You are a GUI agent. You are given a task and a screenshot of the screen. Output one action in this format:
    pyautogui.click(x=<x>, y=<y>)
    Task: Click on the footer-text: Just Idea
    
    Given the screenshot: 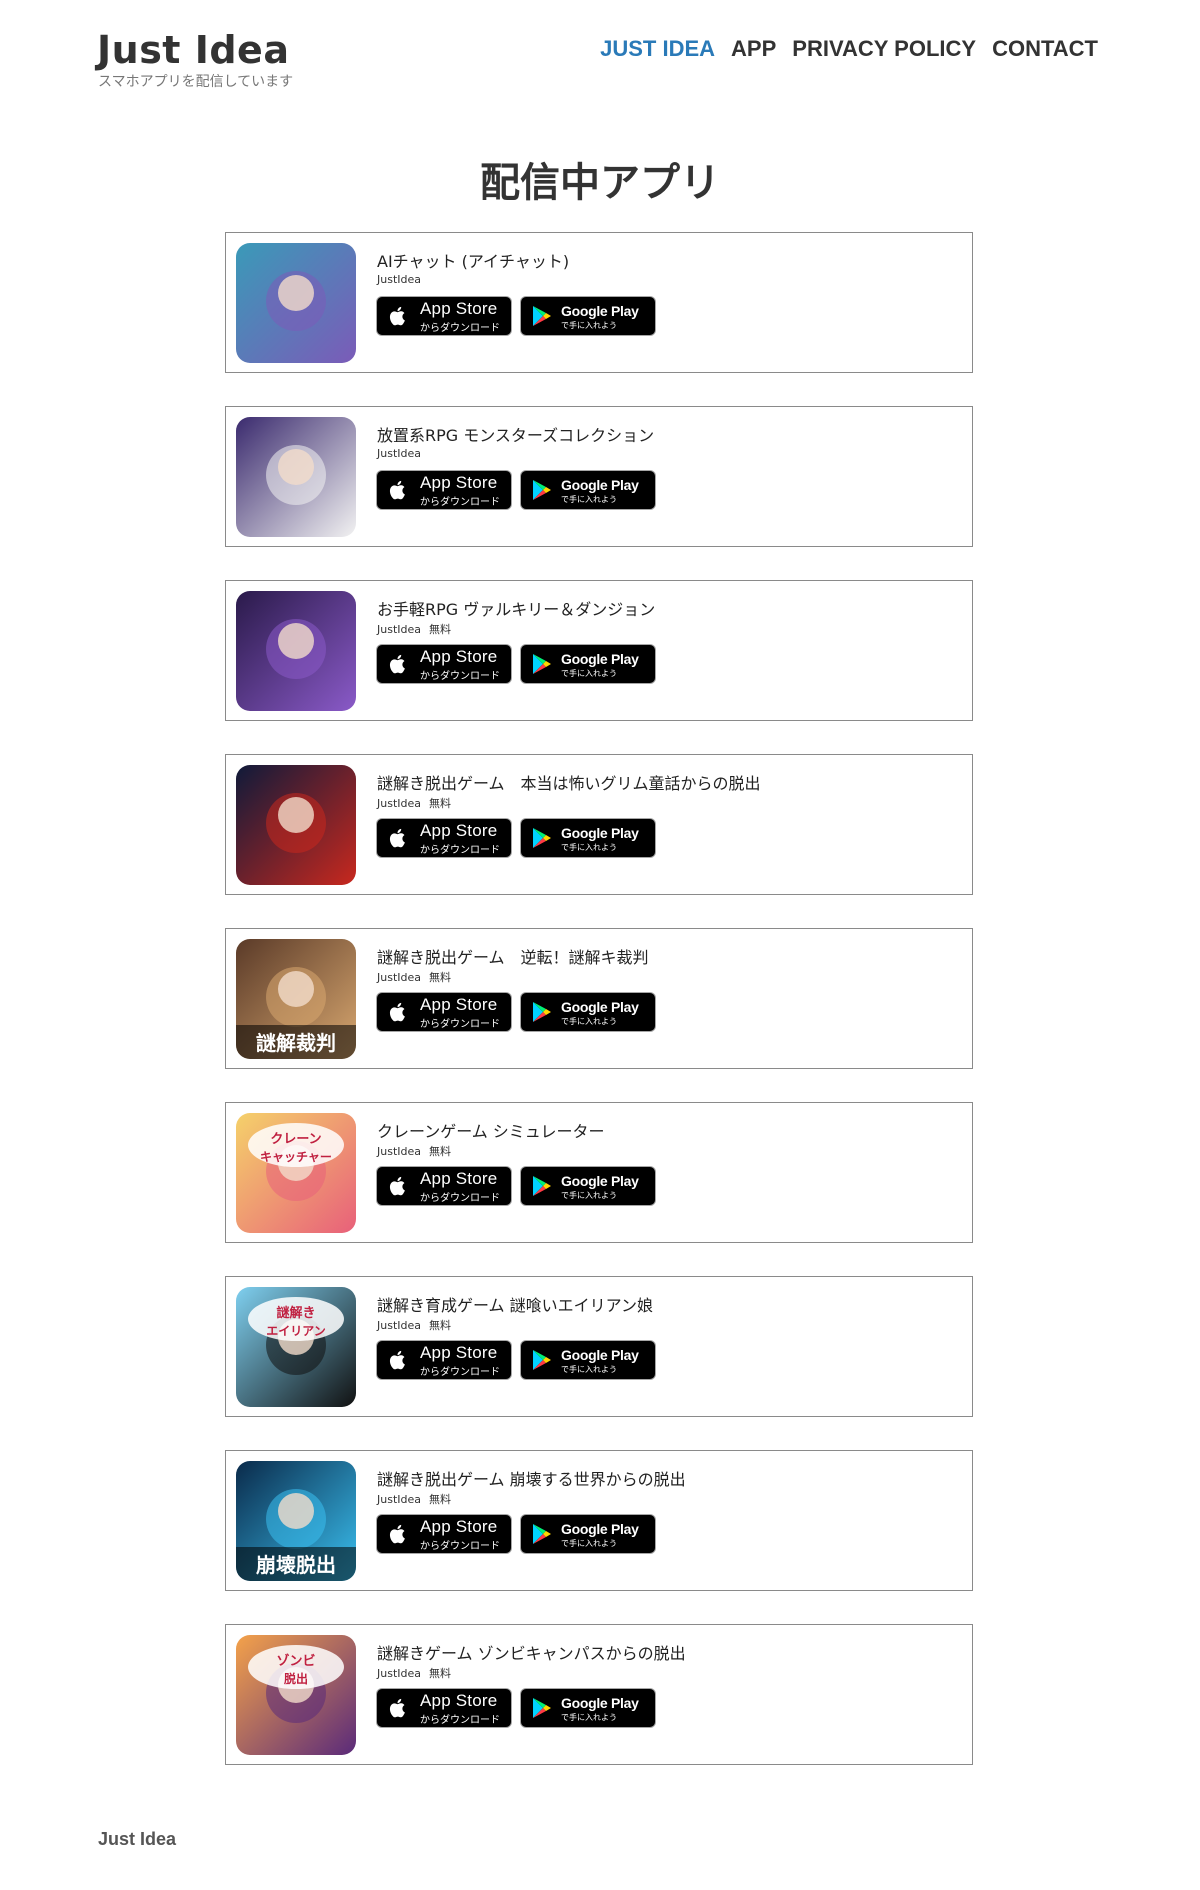 What is the action you would take?
    pyautogui.click(x=137, y=1839)
    